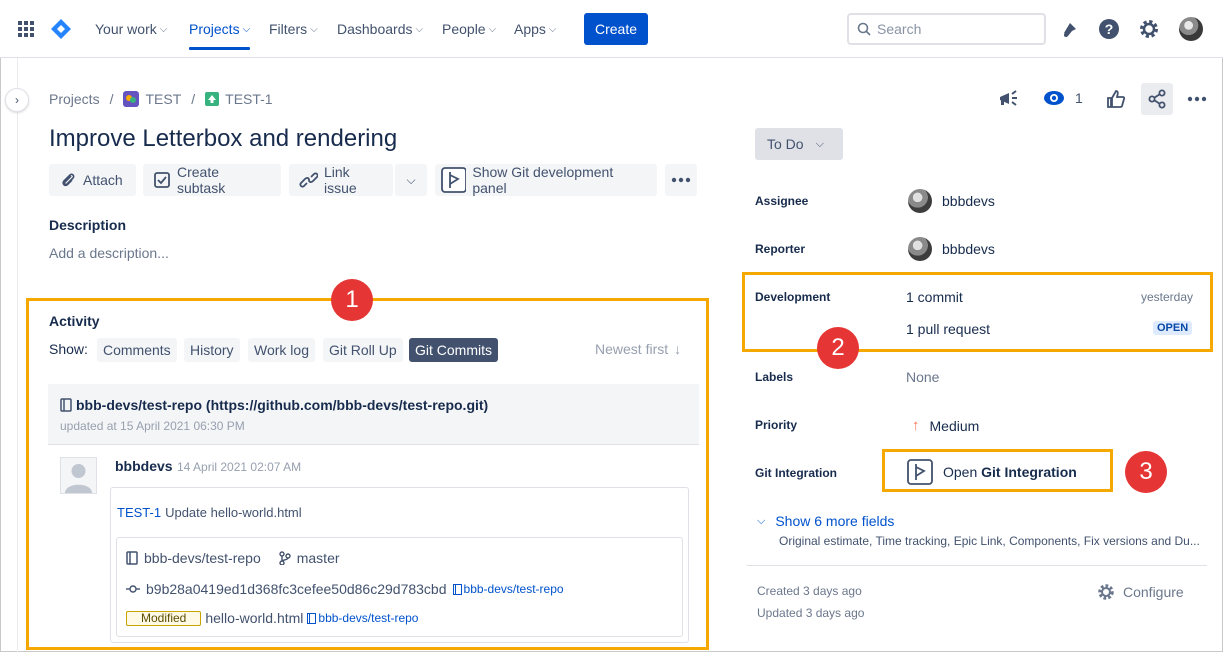 The image size is (1223, 652). Describe the element at coordinates (1109, 29) in the screenshot. I see `help-icon: ?` at that location.